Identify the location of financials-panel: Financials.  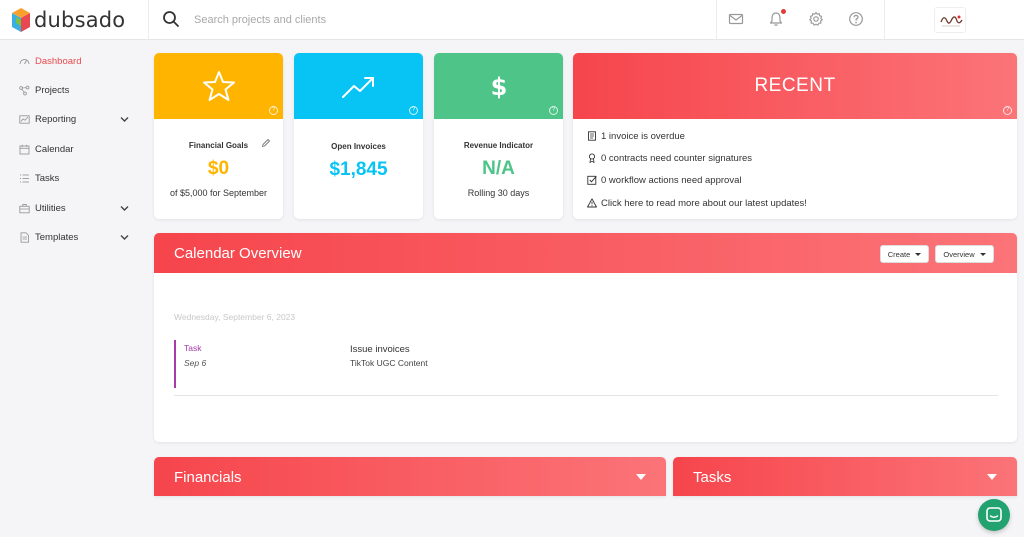
(410, 476).